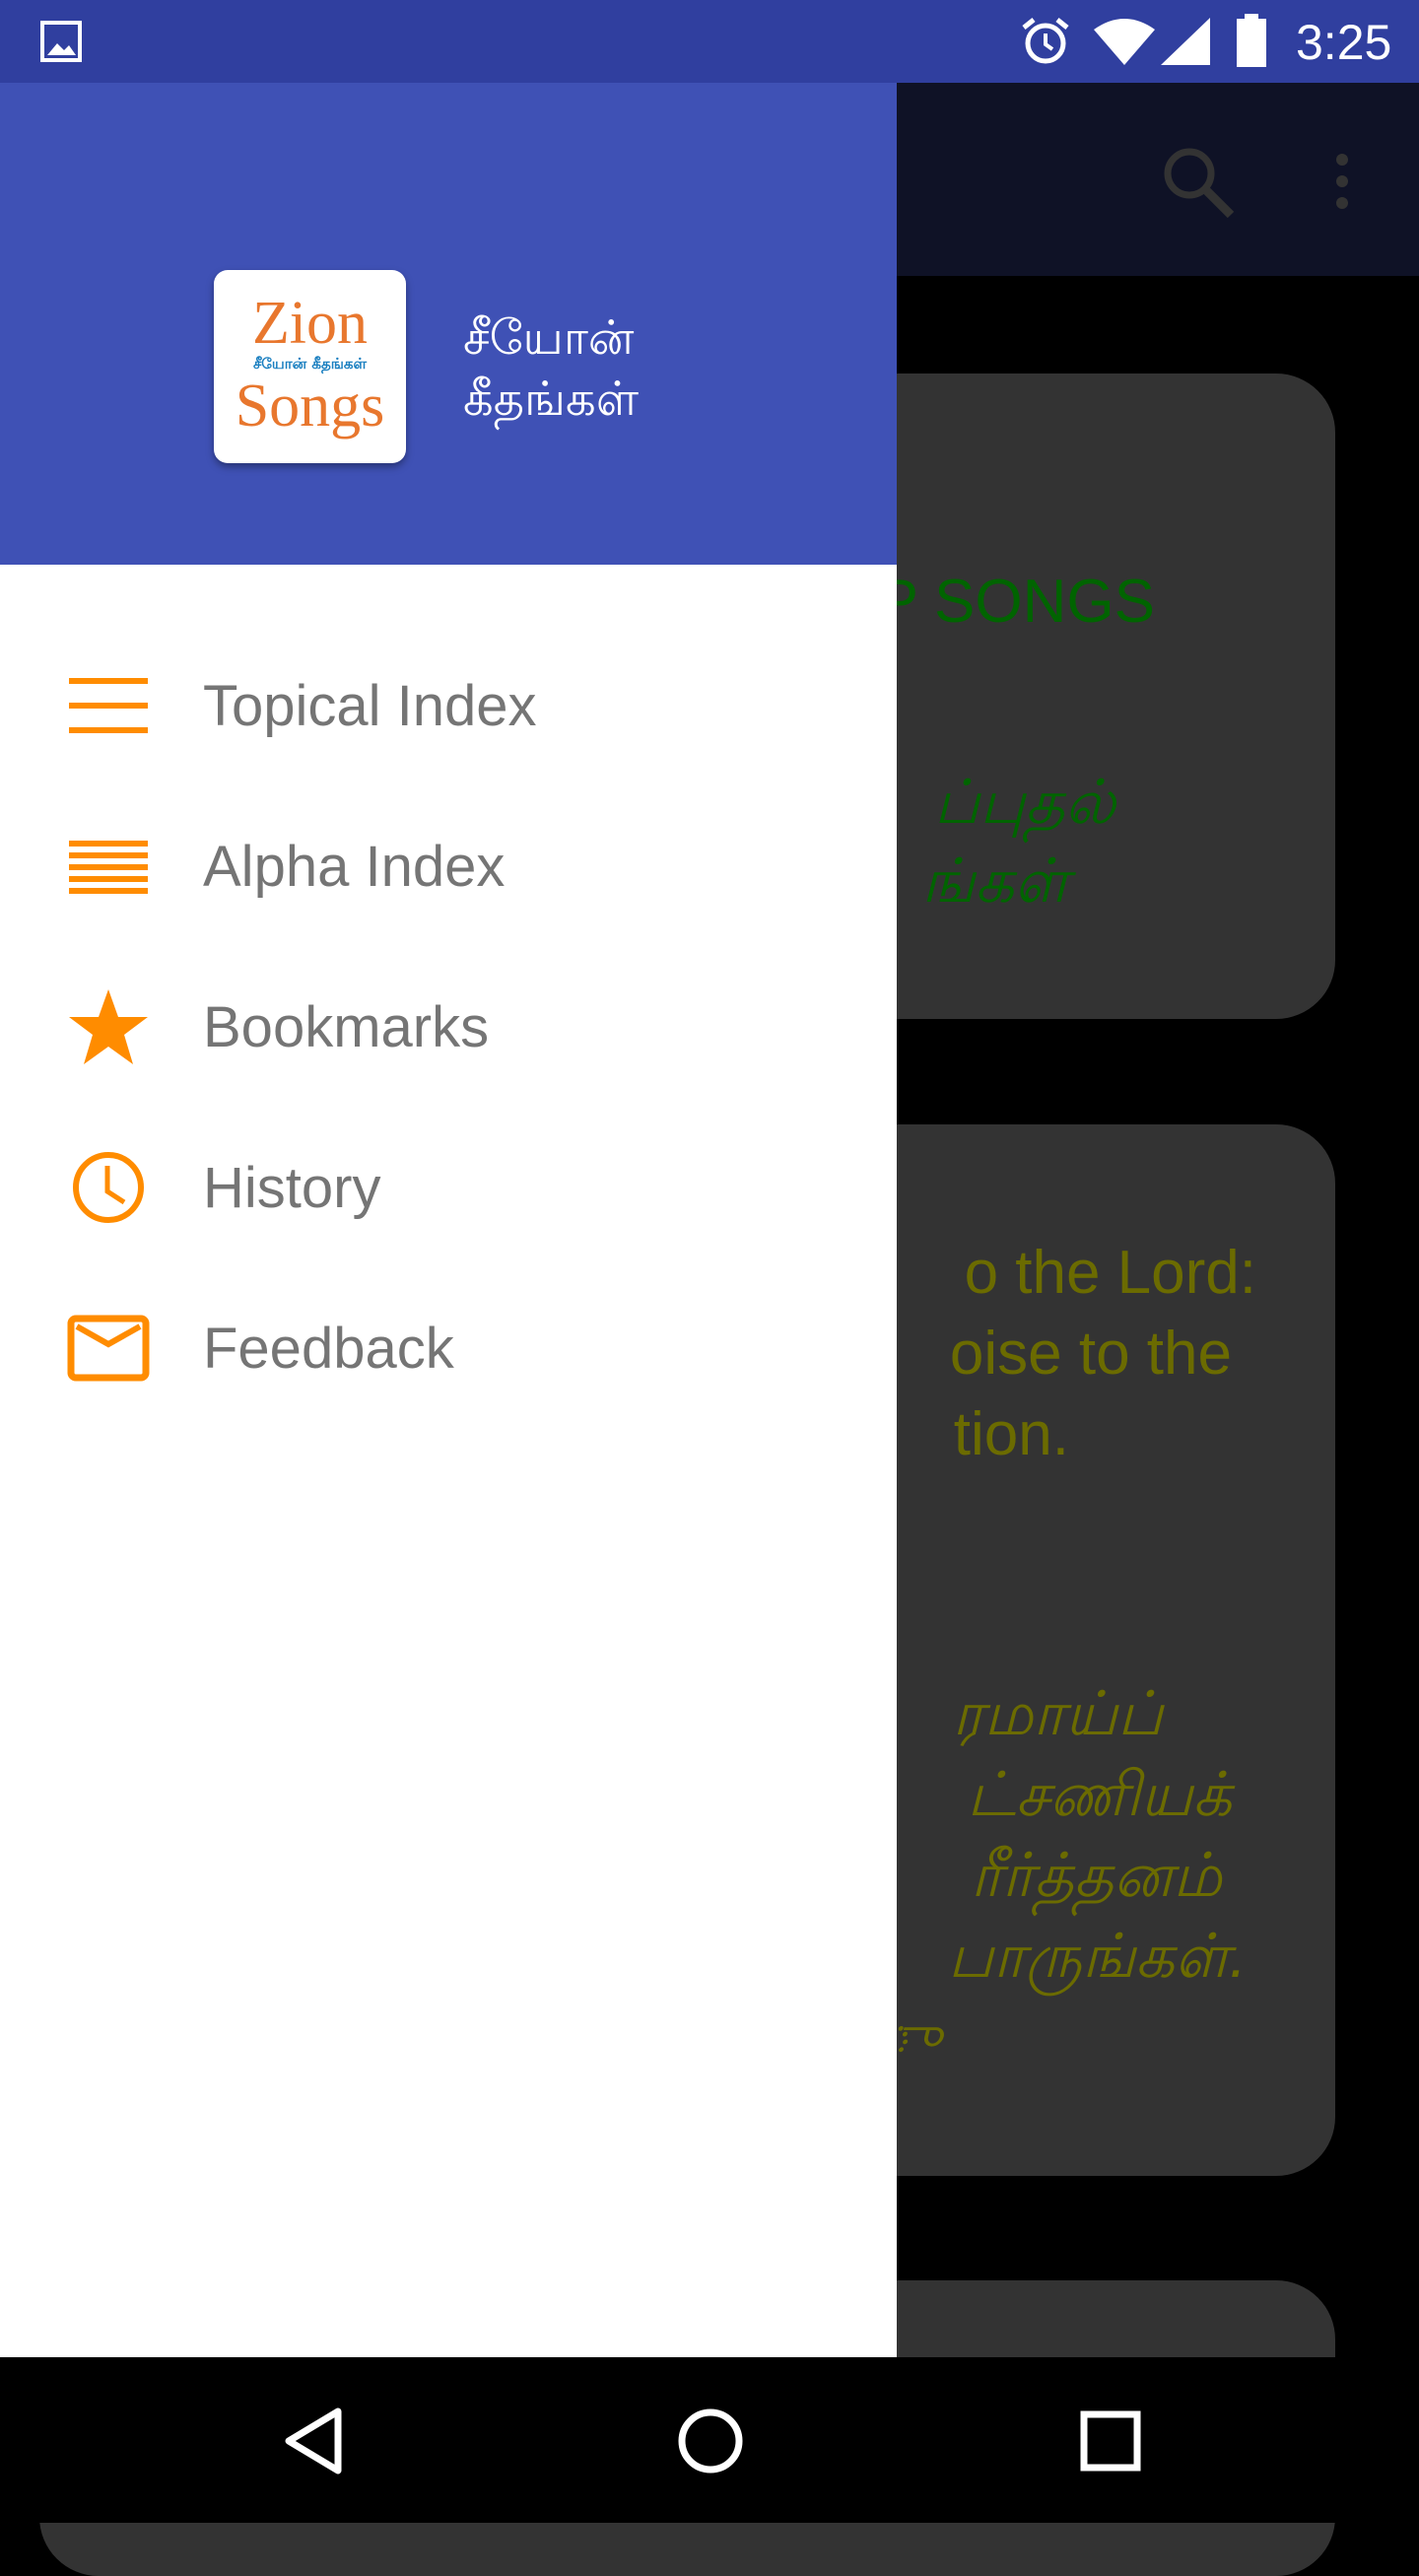 The height and width of the screenshot is (2576, 1419). I want to click on star-icon, so click(108, 1026).